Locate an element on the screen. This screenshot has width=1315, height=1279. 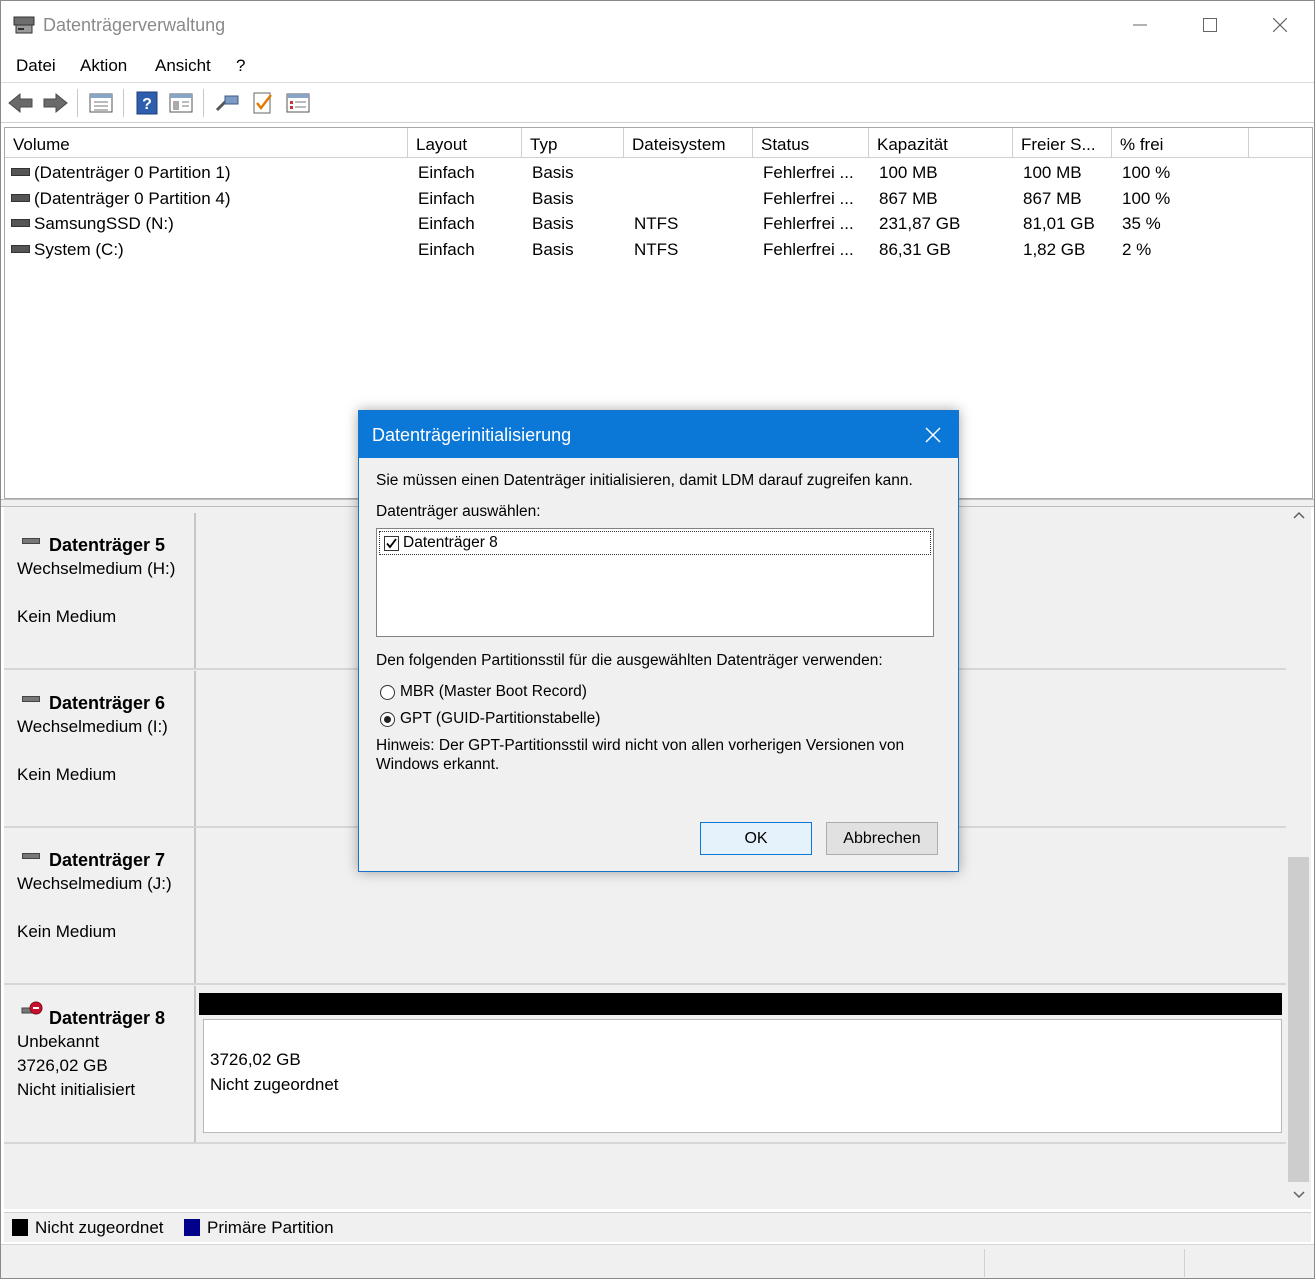
chevron-up-icon is located at coordinates (1298, 515).